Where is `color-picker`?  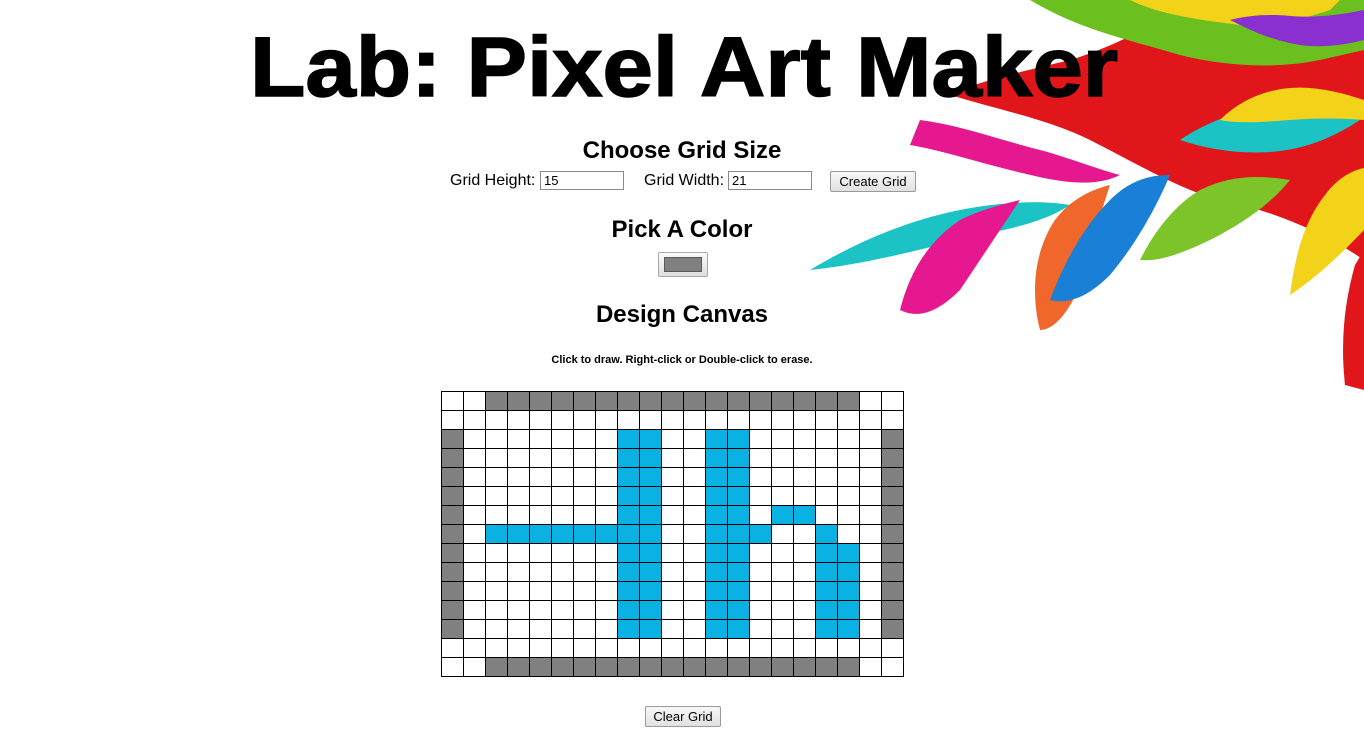 color-picker is located at coordinates (683, 264).